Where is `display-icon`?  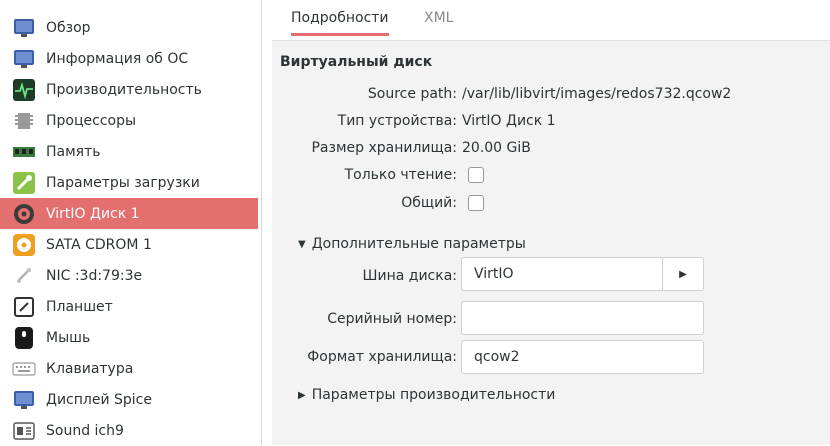 display-icon is located at coordinates (24, 400).